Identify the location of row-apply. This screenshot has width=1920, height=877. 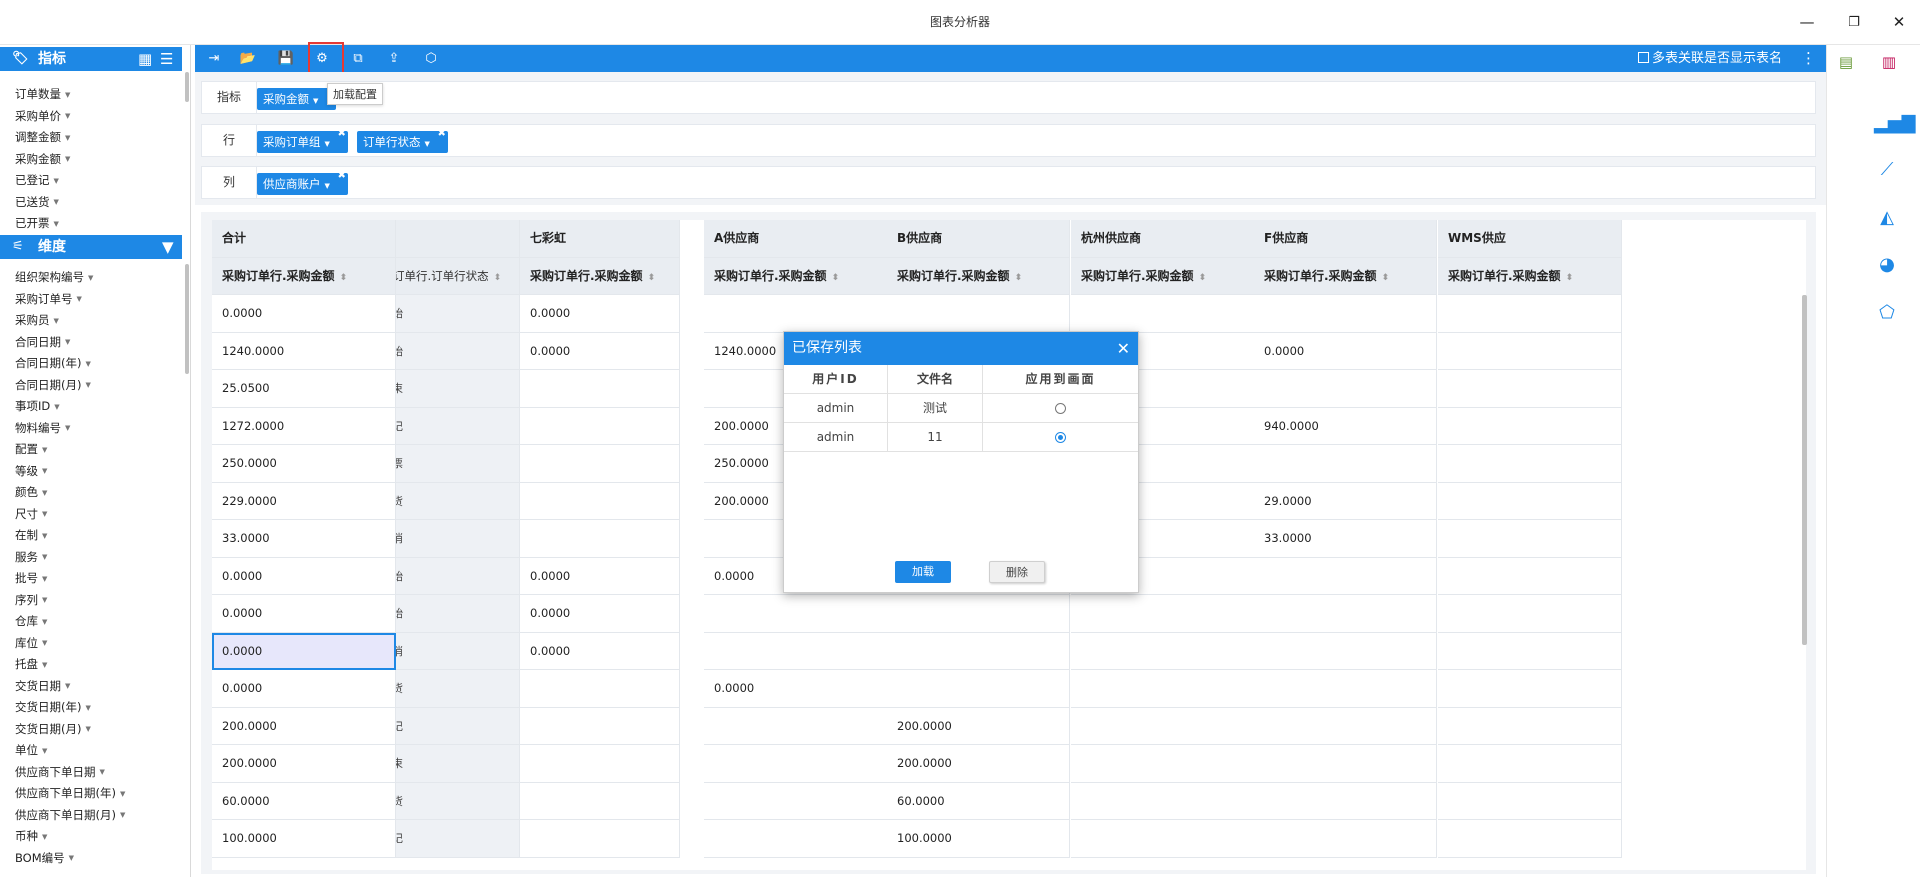
(1060, 408).